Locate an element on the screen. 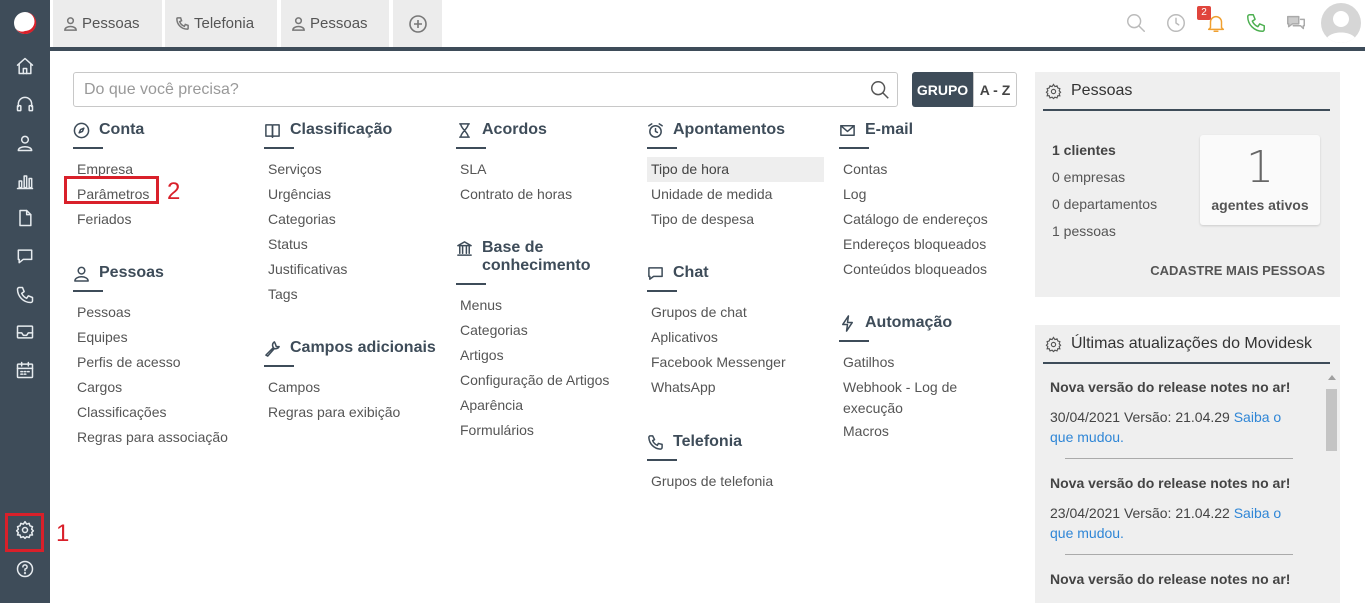 The height and width of the screenshot is (603, 1365). section-title: Classificação is located at coordinates (341, 129).